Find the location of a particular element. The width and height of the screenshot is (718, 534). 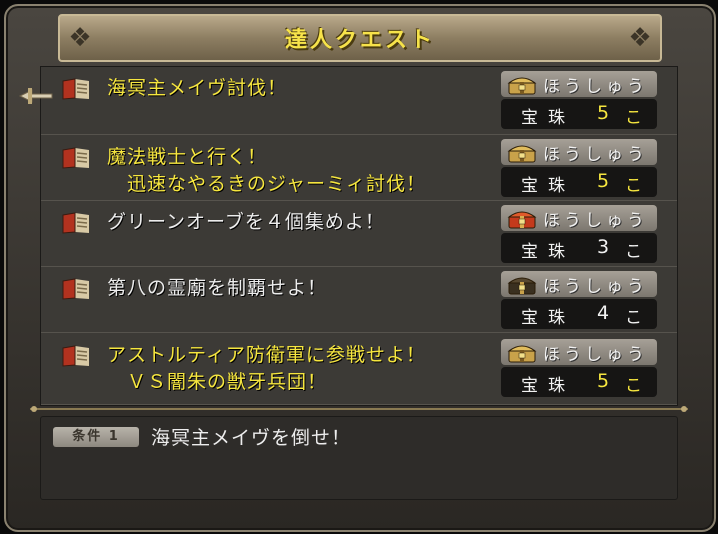

quest-row: 海冥主メイヴ討伐！ ほうしゅう宝珠 5 こ is located at coordinates (359, 101).